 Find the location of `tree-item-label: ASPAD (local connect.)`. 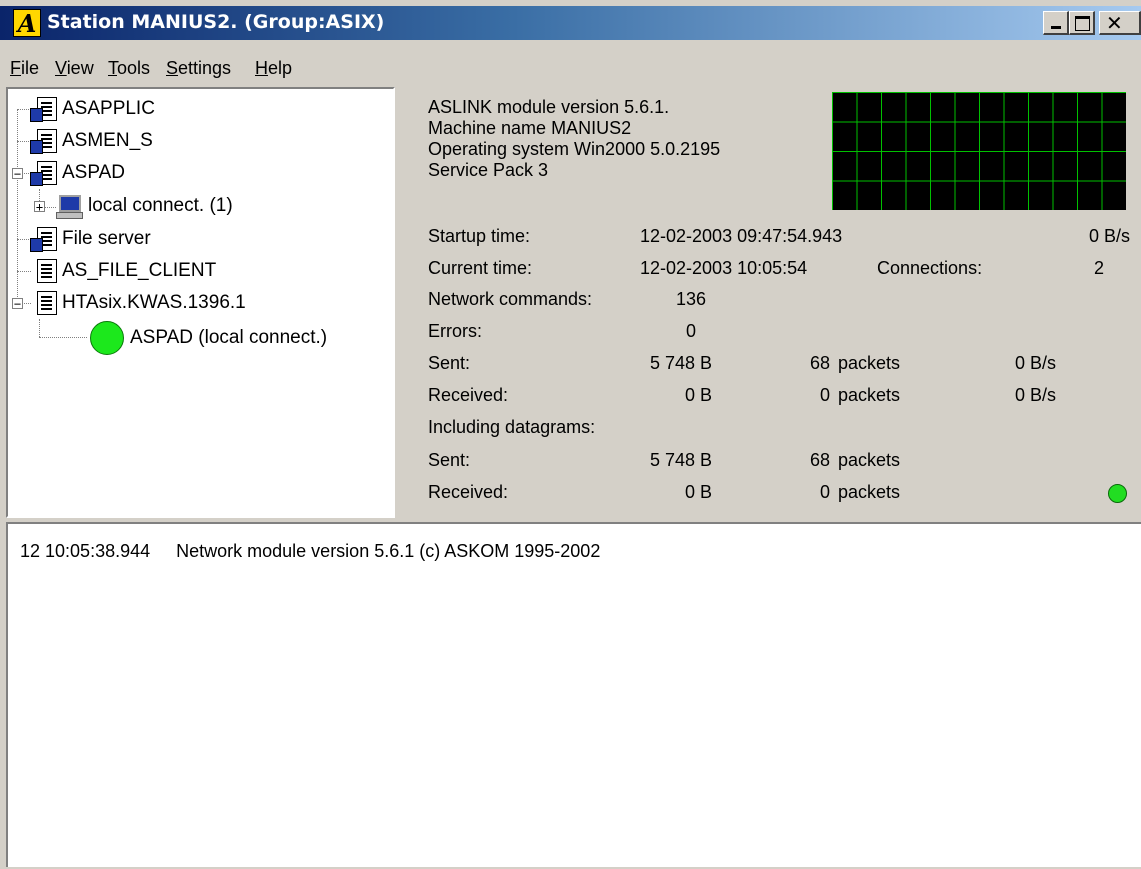

tree-item-label: ASPAD (local connect.) is located at coordinates (229, 337).